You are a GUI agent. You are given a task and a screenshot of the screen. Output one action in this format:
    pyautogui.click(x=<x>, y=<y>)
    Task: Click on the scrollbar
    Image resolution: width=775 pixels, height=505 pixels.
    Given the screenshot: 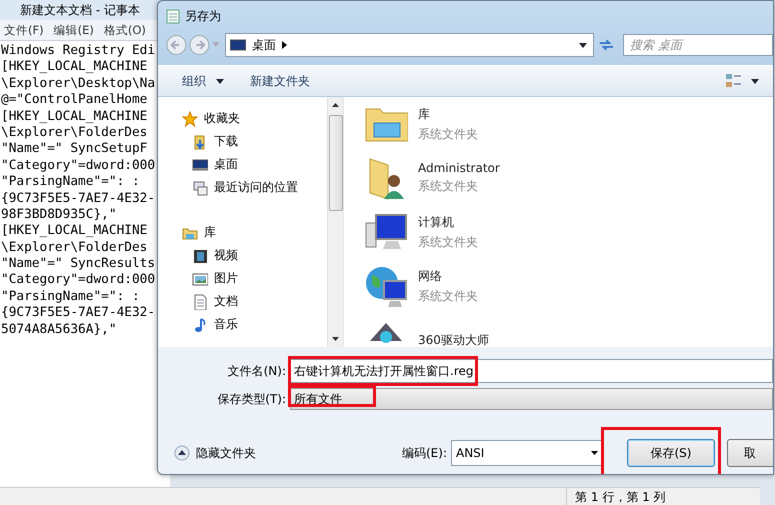 What is the action you would take?
    pyautogui.click(x=335, y=222)
    